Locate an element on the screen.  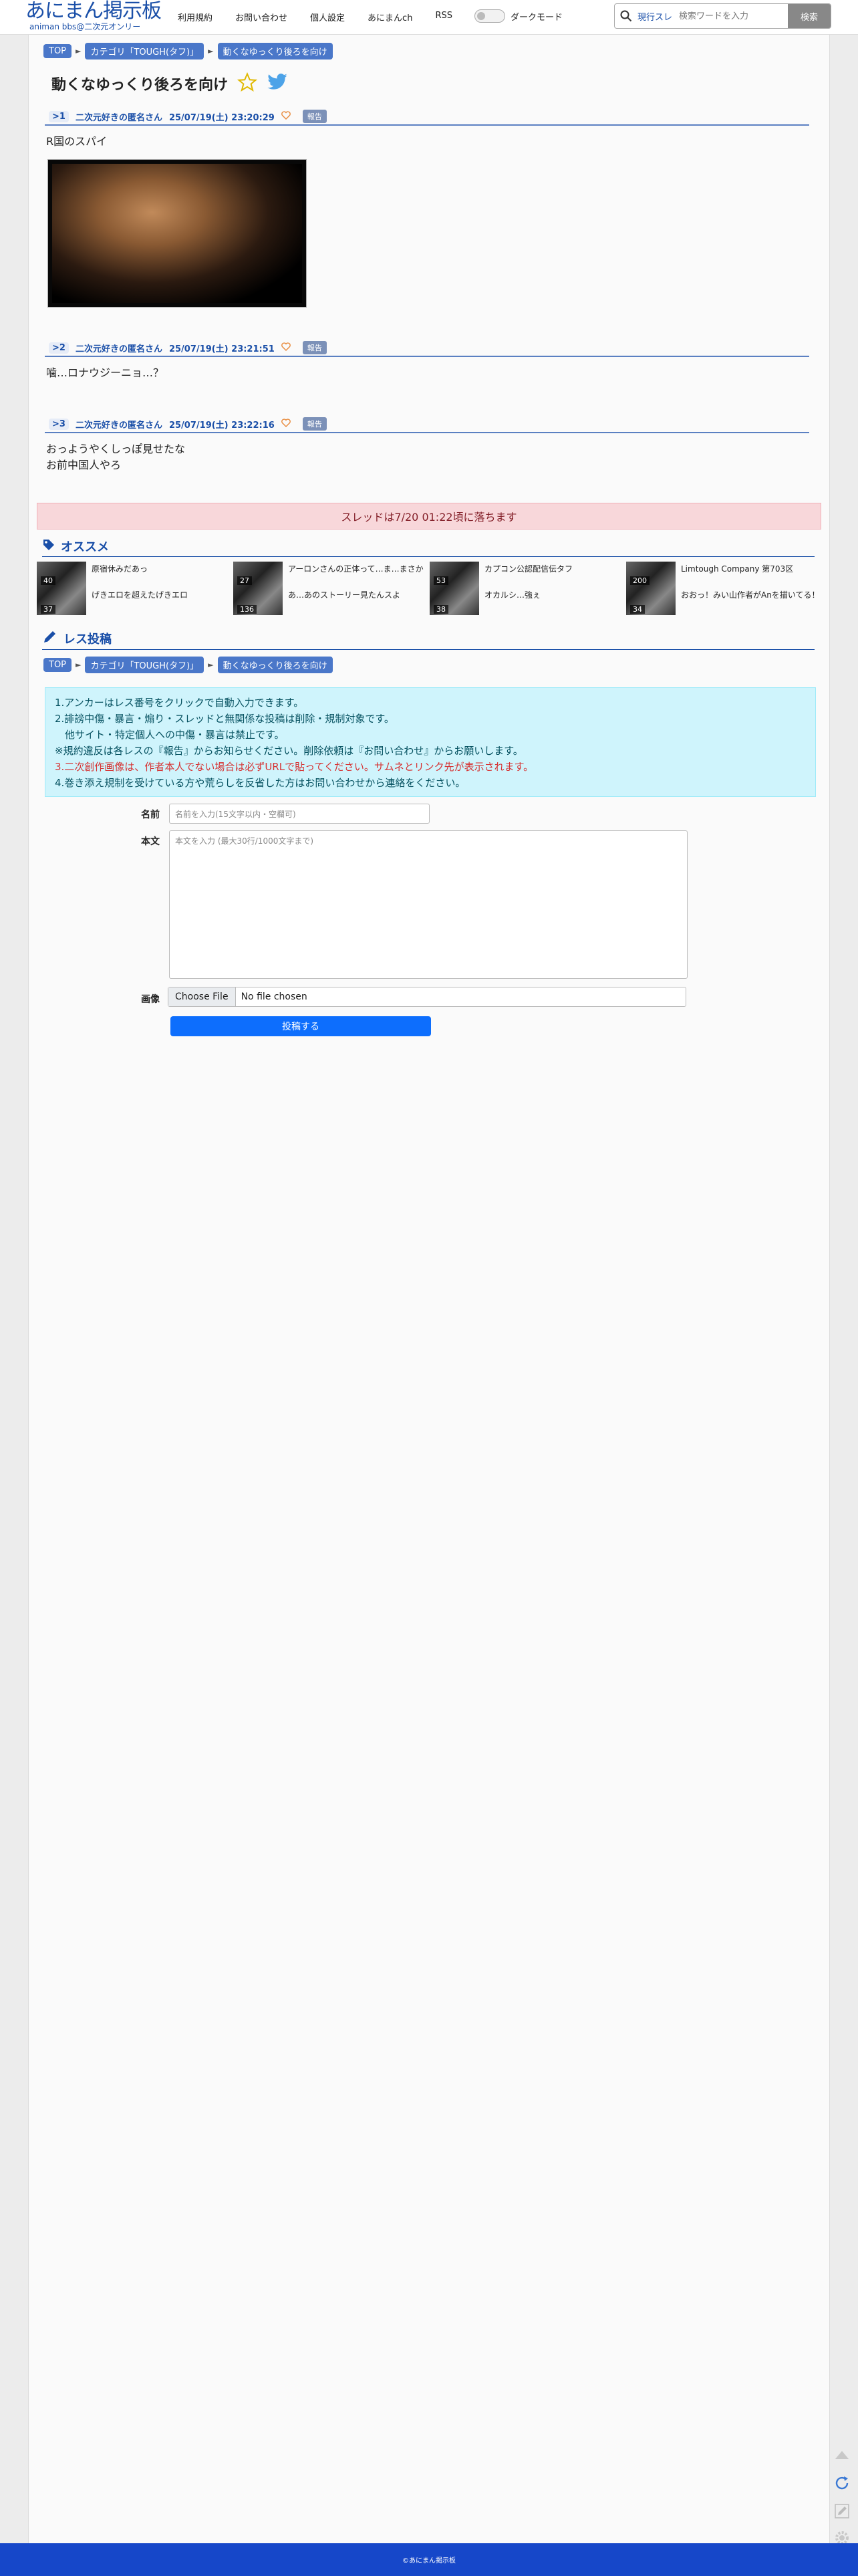
post-date: 25/07/19(土) 23:21:51 is located at coordinates (221, 349).